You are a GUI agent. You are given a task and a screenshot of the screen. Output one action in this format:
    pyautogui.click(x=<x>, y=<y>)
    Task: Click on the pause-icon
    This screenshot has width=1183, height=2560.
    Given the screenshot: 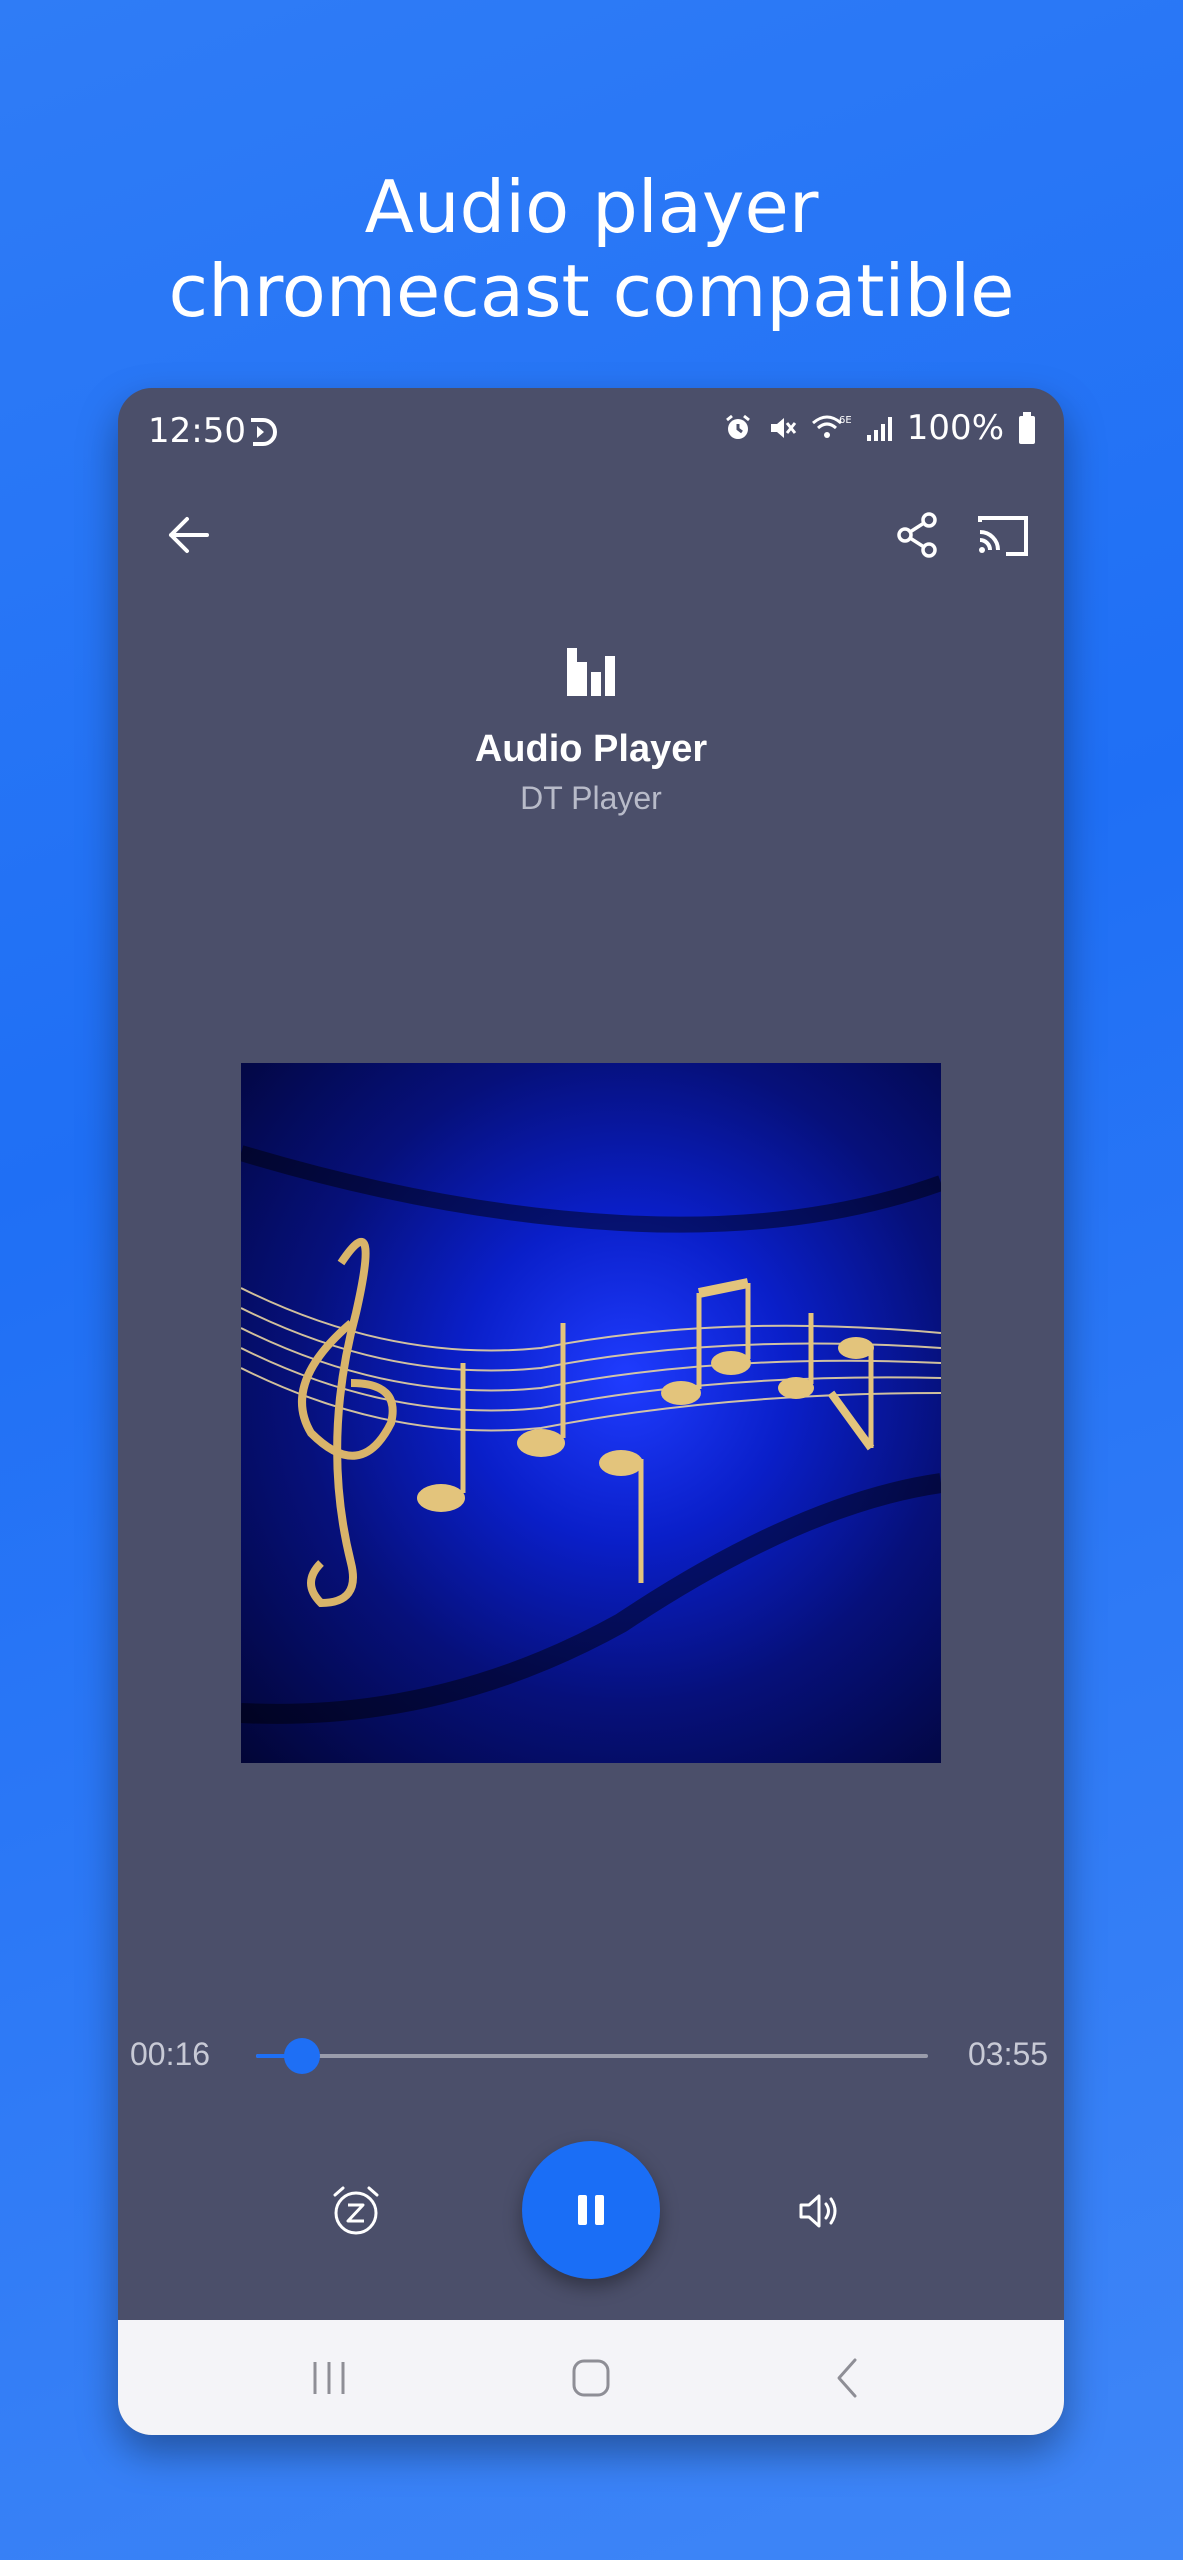 What is the action you would take?
    pyautogui.click(x=591, y=2210)
    